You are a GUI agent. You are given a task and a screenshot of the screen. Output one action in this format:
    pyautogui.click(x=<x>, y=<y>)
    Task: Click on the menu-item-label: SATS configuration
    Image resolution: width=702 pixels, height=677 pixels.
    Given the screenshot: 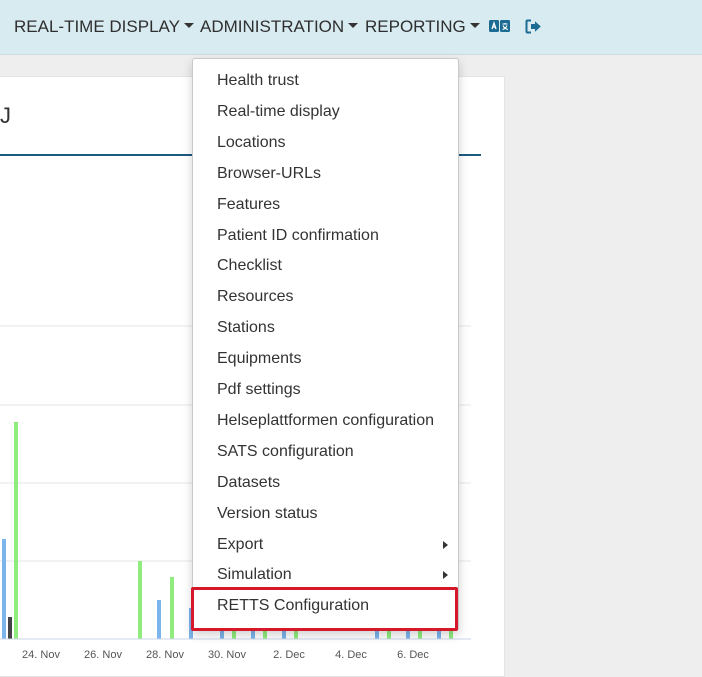 What is the action you would take?
    pyautogui.click(x=285, y=451)
    